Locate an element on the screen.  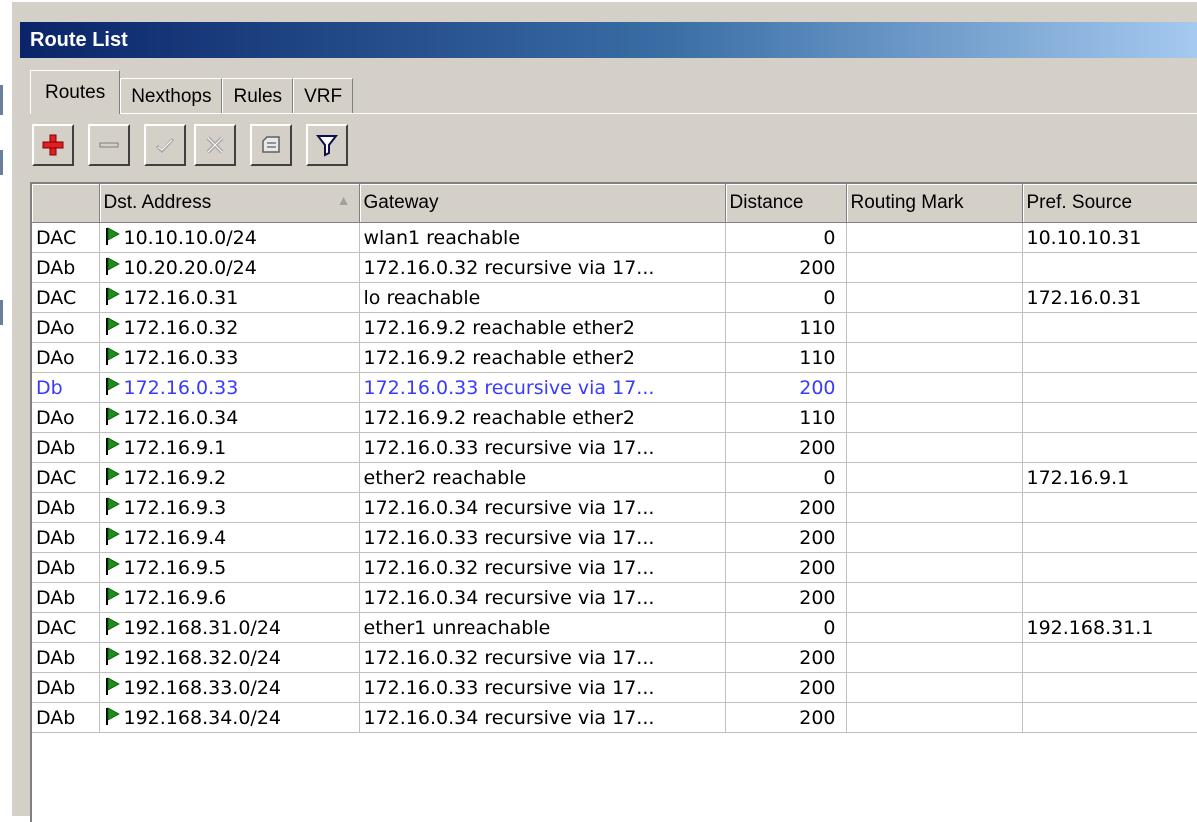
dst-address-text: 172.16.0.31 is located at coordinates (181, 298).